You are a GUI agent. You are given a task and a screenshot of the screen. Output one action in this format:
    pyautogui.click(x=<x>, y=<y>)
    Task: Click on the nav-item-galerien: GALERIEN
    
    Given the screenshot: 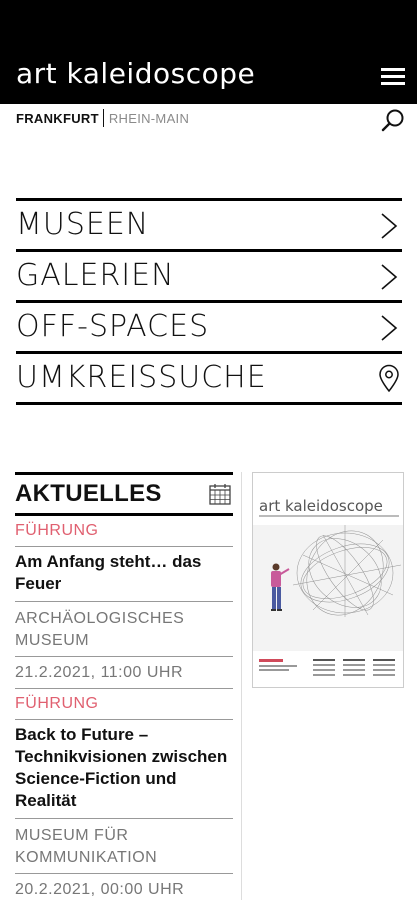 What is the action you would take?
    pyautogui.click(x=209, y=274)
    